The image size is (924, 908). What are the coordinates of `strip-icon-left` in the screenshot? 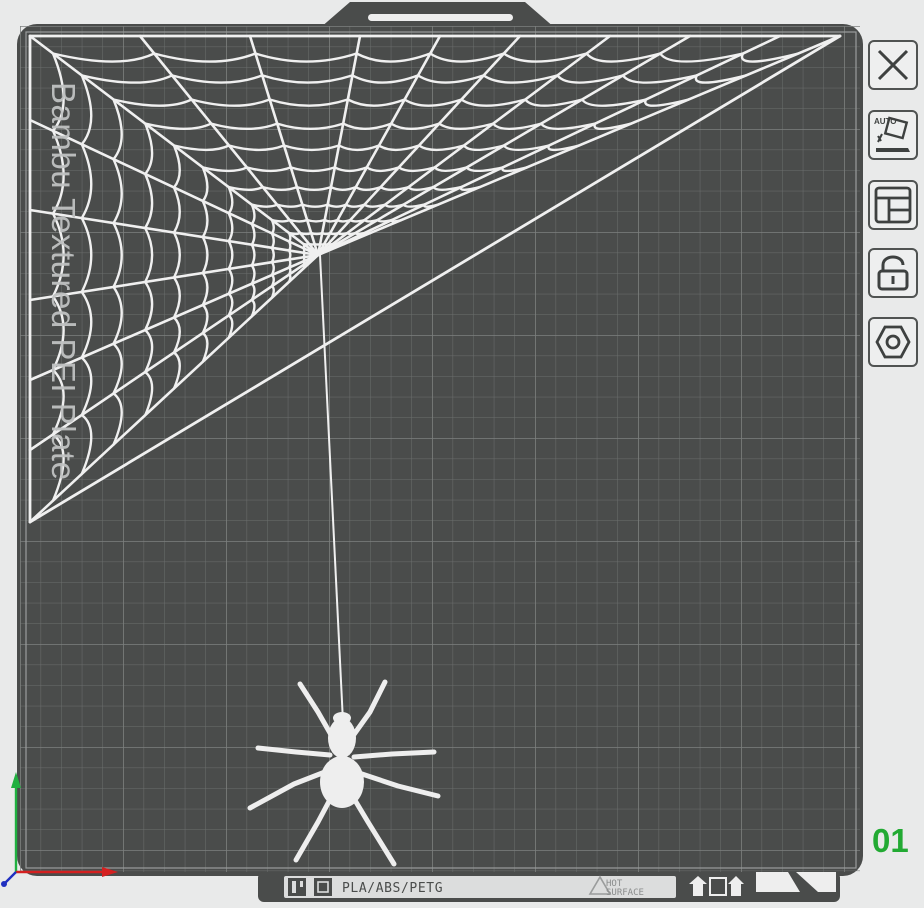 It's located at (297, 887).